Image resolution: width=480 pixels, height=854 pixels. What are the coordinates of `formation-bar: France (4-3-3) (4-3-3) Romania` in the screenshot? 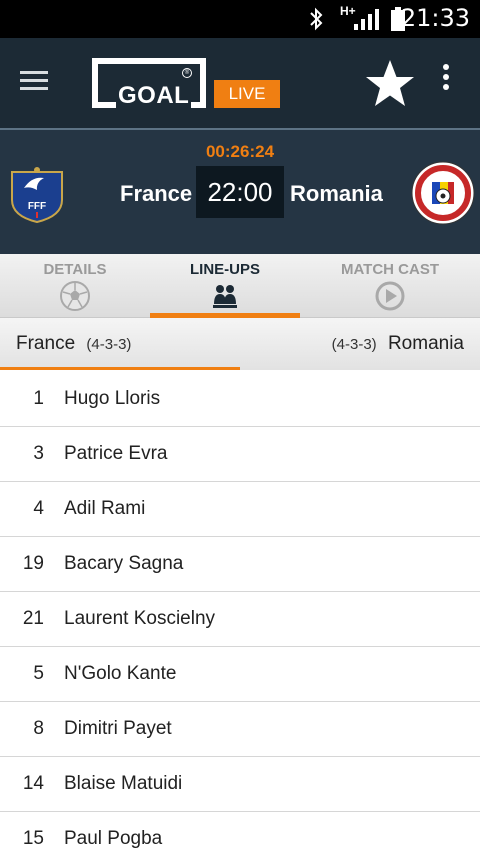 It's located at (240, 344).